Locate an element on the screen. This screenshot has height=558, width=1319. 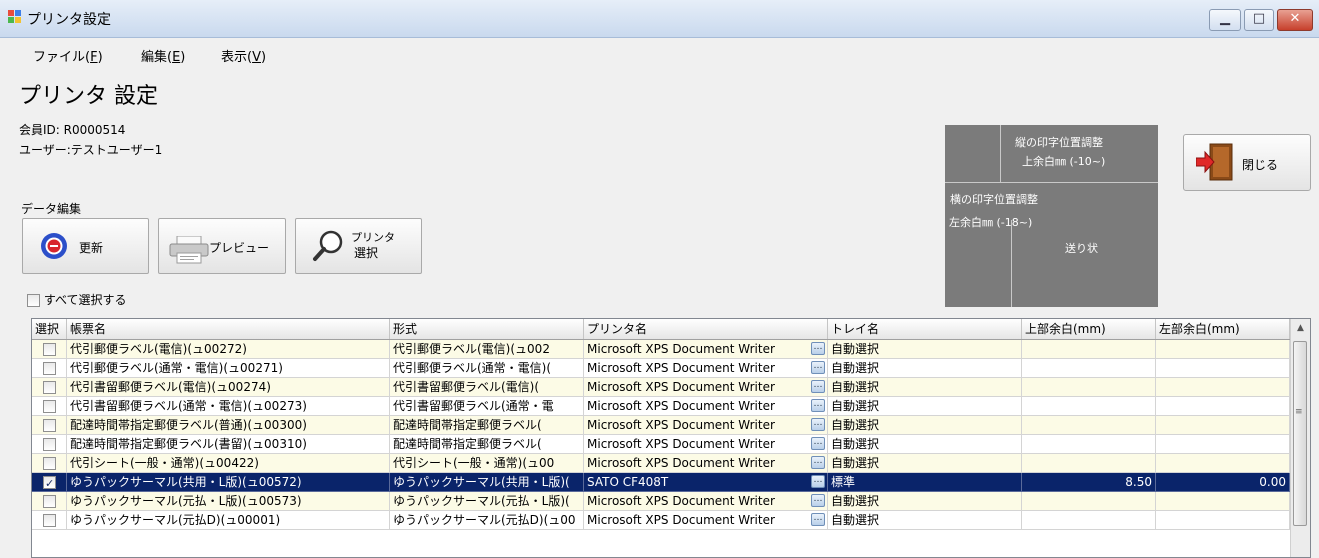
cell-form-name: 代引書留郵便ラベル(通常・電信)(ュ00273) is located at coordinates (228, 406).